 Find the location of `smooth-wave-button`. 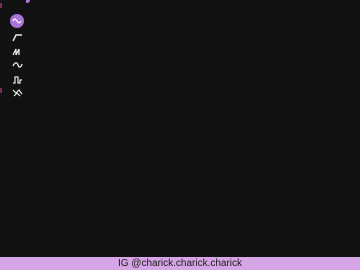

smooth-wave-button is located at coordinates (17, 65).